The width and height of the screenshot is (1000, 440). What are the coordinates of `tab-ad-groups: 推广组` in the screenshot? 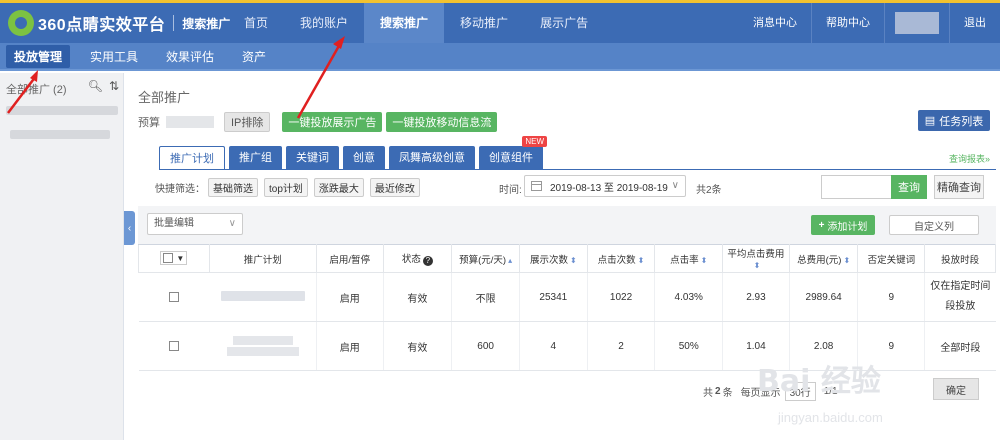 It's located at (255, 158).